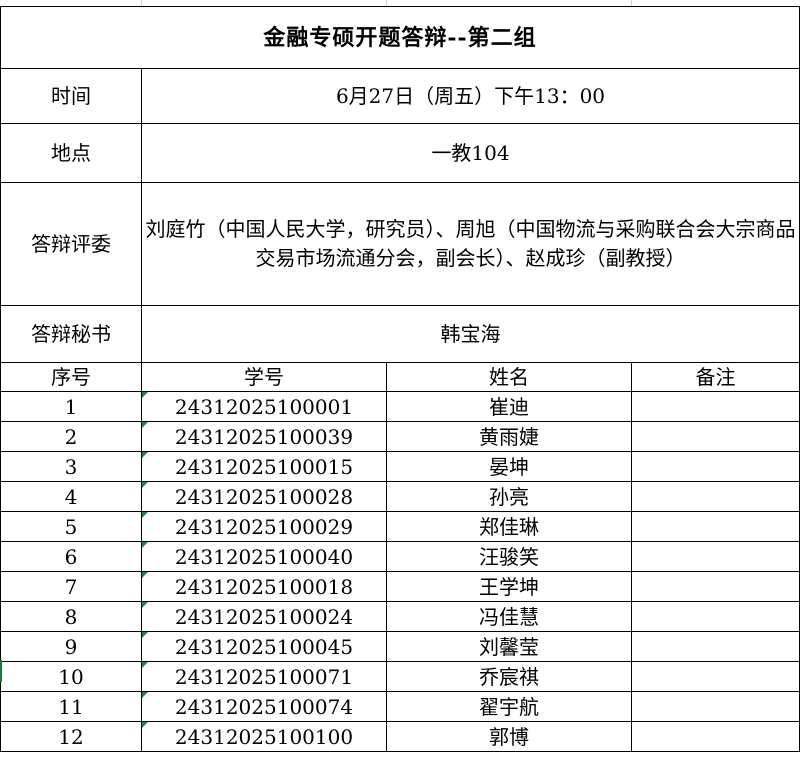 Image resolution: width=805 pixels, height=757 pixels. Describe the element at coordinates (509, 646) in the screenshot. I see `student-name-cell: 刘馨莹` at that location.